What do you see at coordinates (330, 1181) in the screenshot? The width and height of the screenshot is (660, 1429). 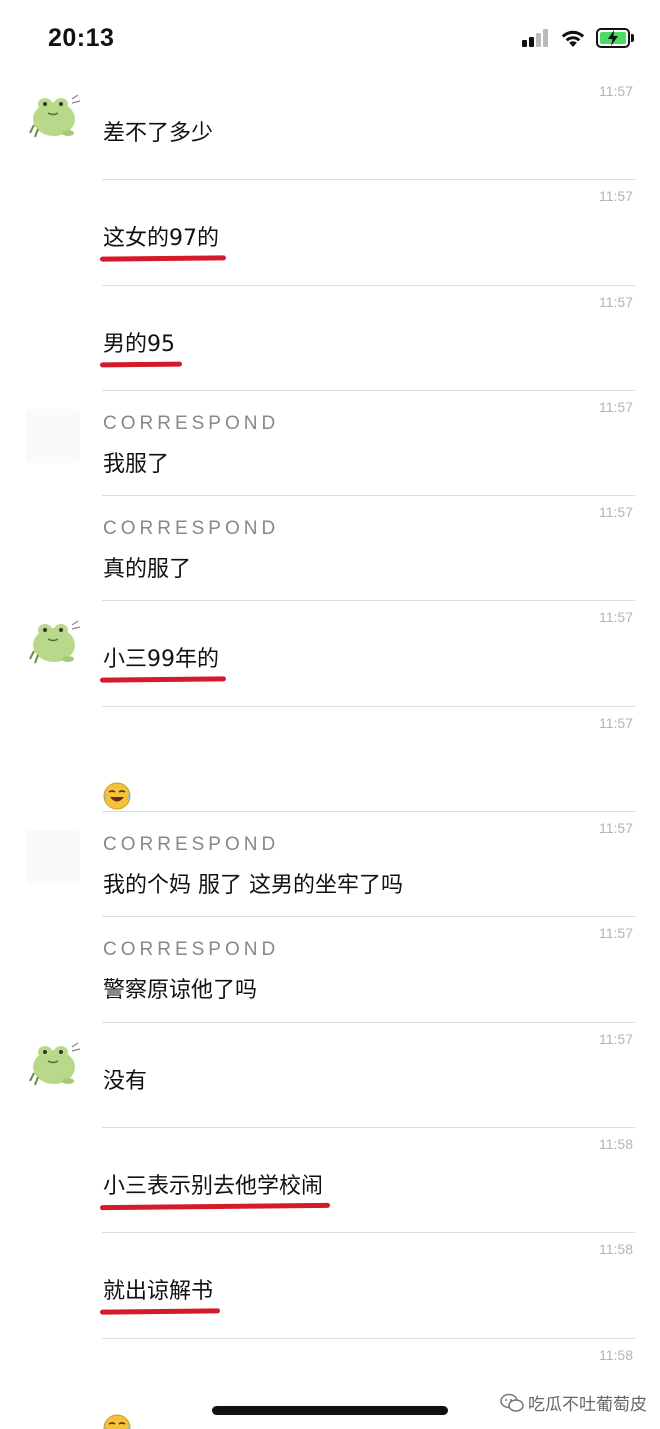 I see `chat-message: 11:58 小三表示别去他学校闹` at bounding box center [330, 1181].